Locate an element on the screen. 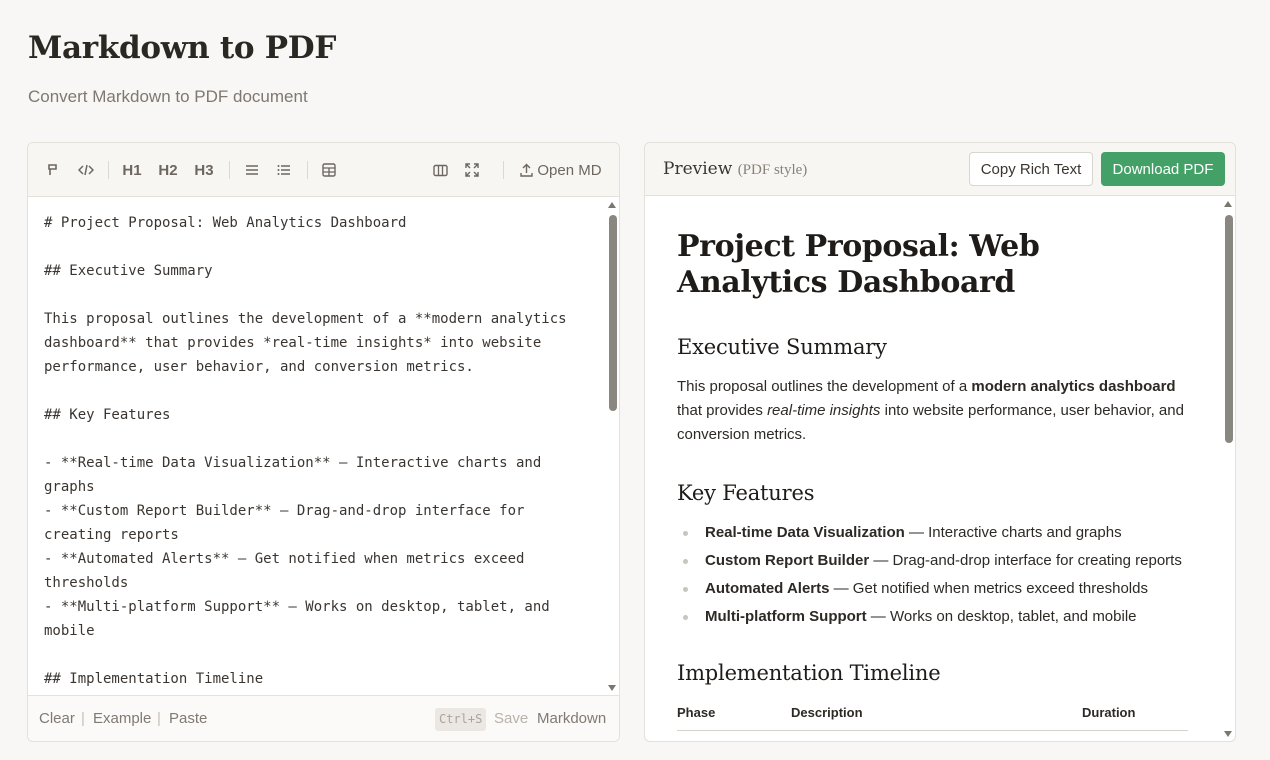 The width and height of the screenshot is (1270, 760). feature-title: Custom Report Builder is located at coordinates (787, 560).